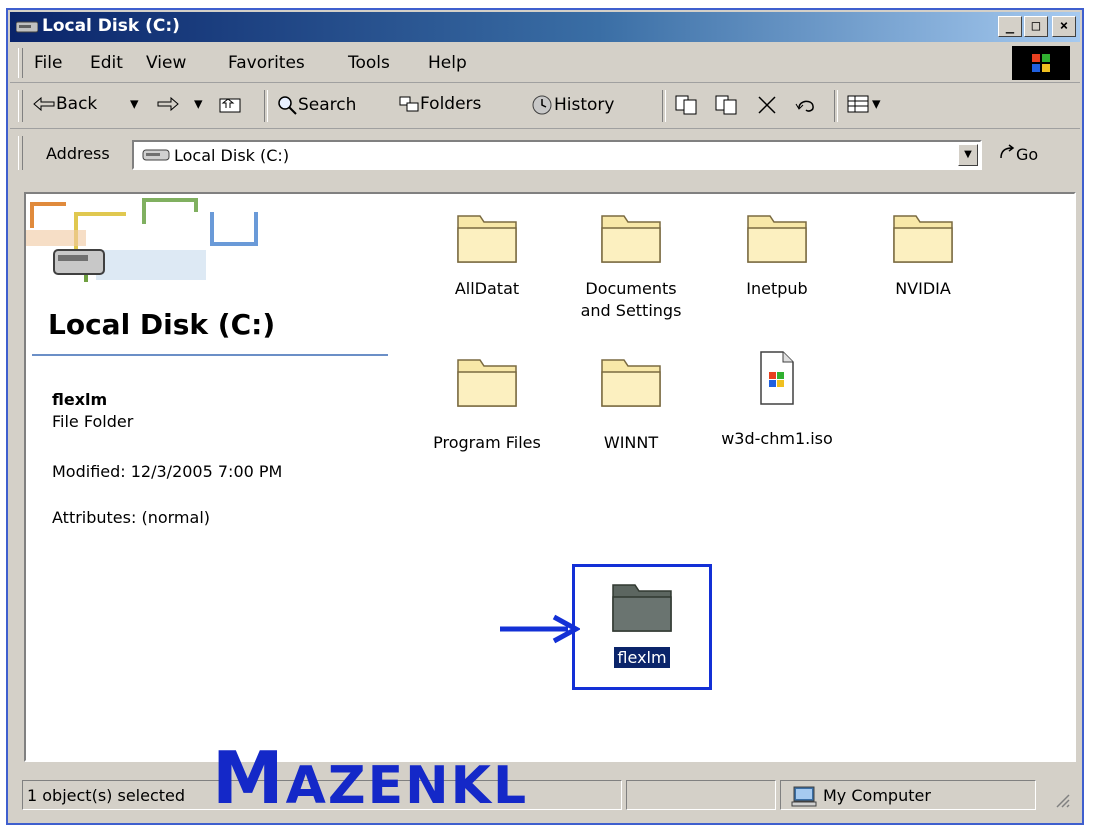  I want to click on forward-button, so click(168, 104).